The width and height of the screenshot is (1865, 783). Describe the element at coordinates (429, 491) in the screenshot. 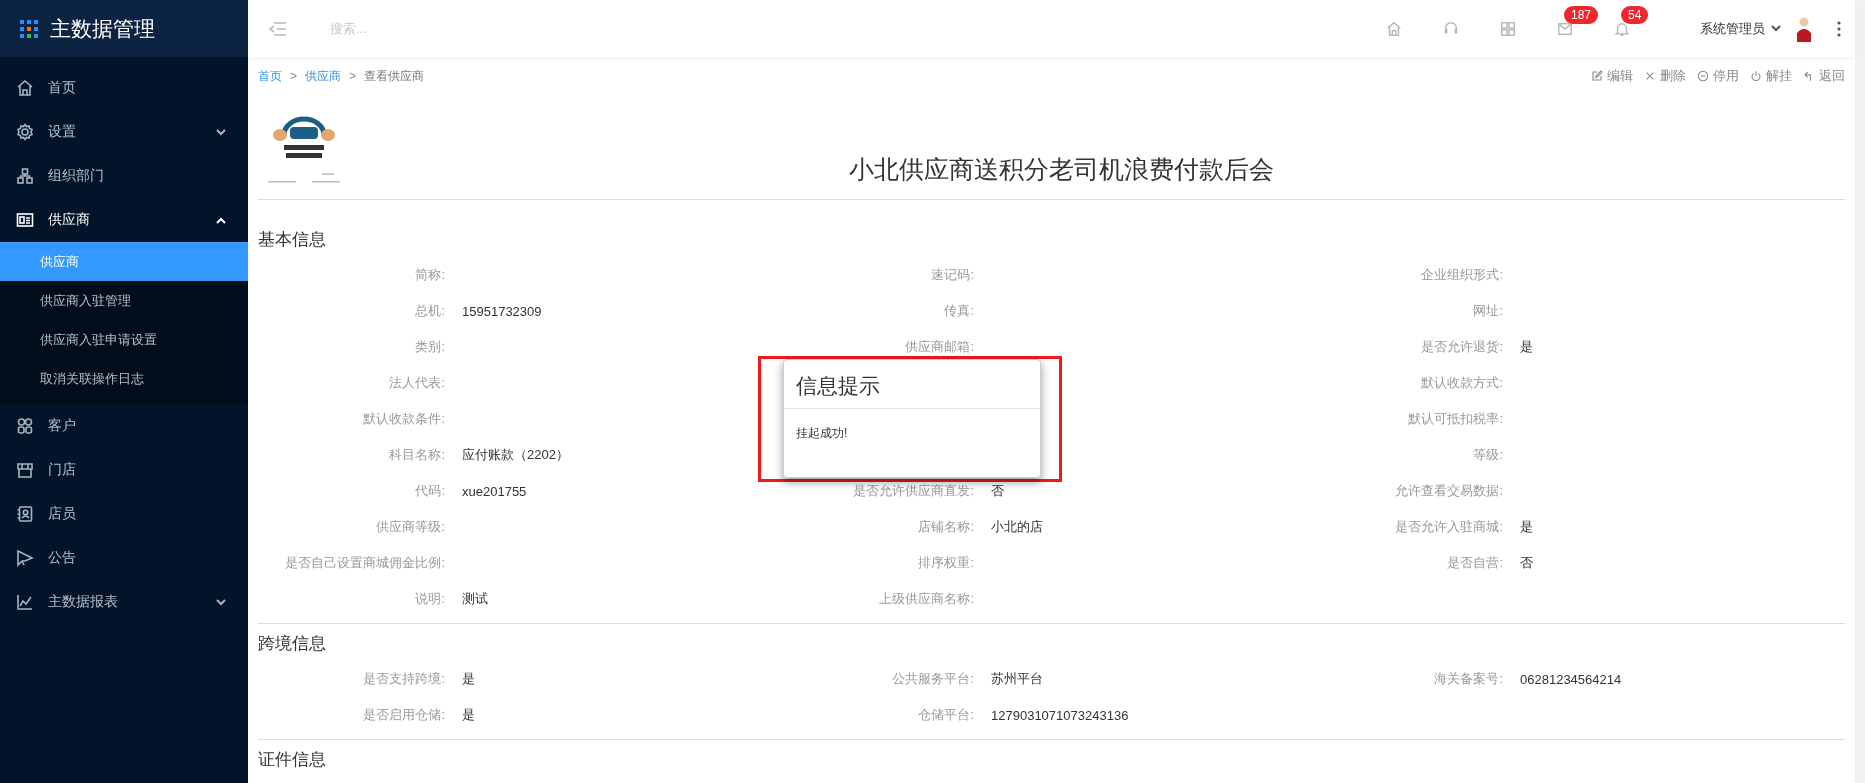

I see `field-label: 代码:` at that location.